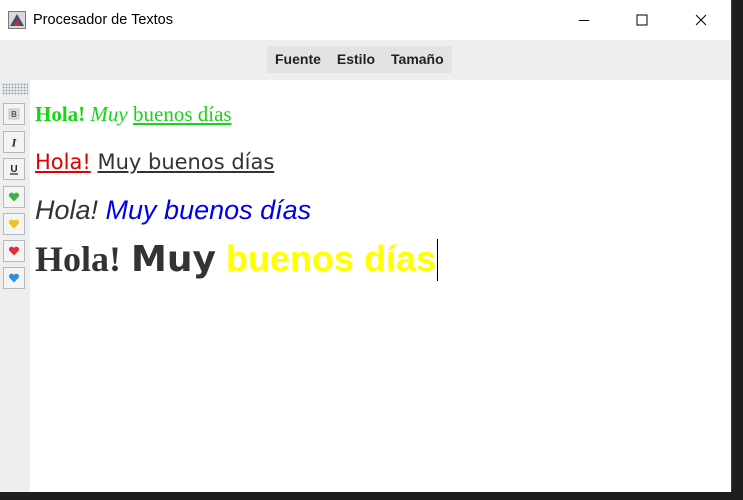 The height and width of the screenshot is (500, 743). I want to click on maximize-icon, so click(642, 20).